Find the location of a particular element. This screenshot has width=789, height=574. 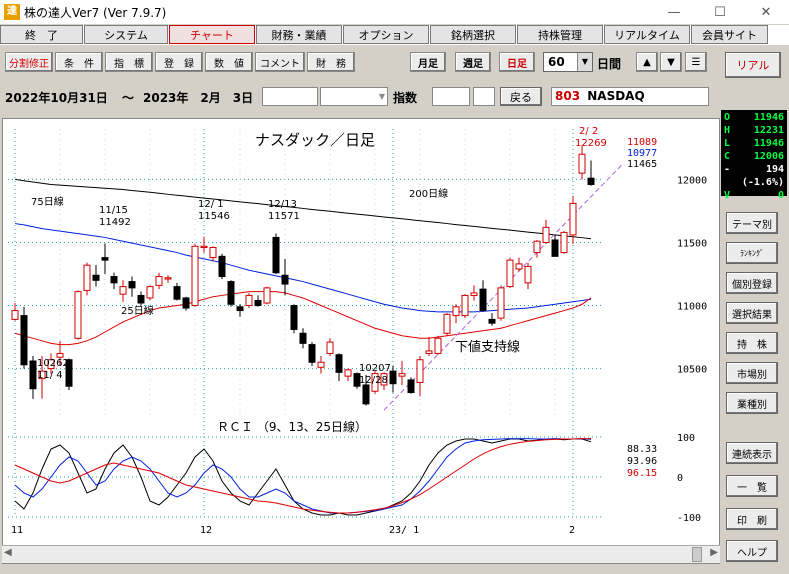

values-button: 数 値 is located at coordinates (229, 62).